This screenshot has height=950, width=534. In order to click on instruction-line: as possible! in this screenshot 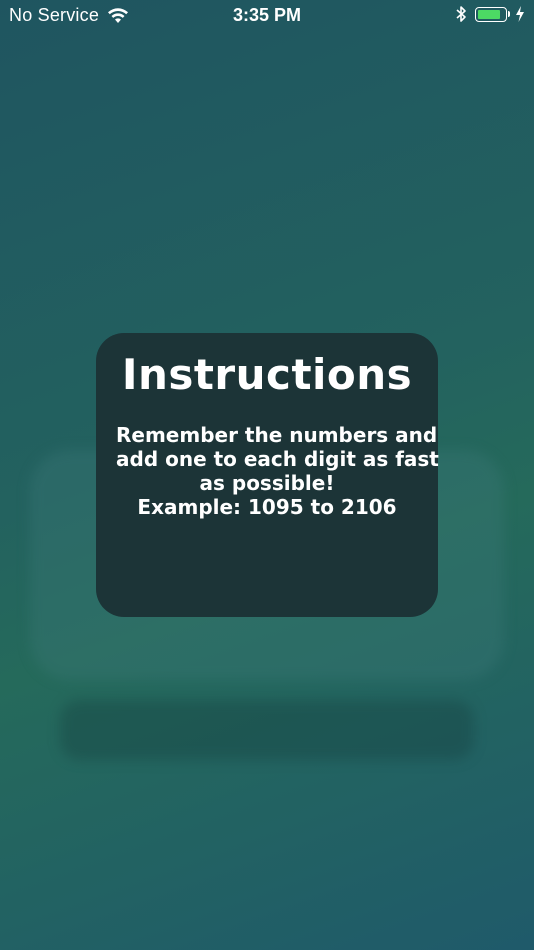, I will do `click(267, 483)`.